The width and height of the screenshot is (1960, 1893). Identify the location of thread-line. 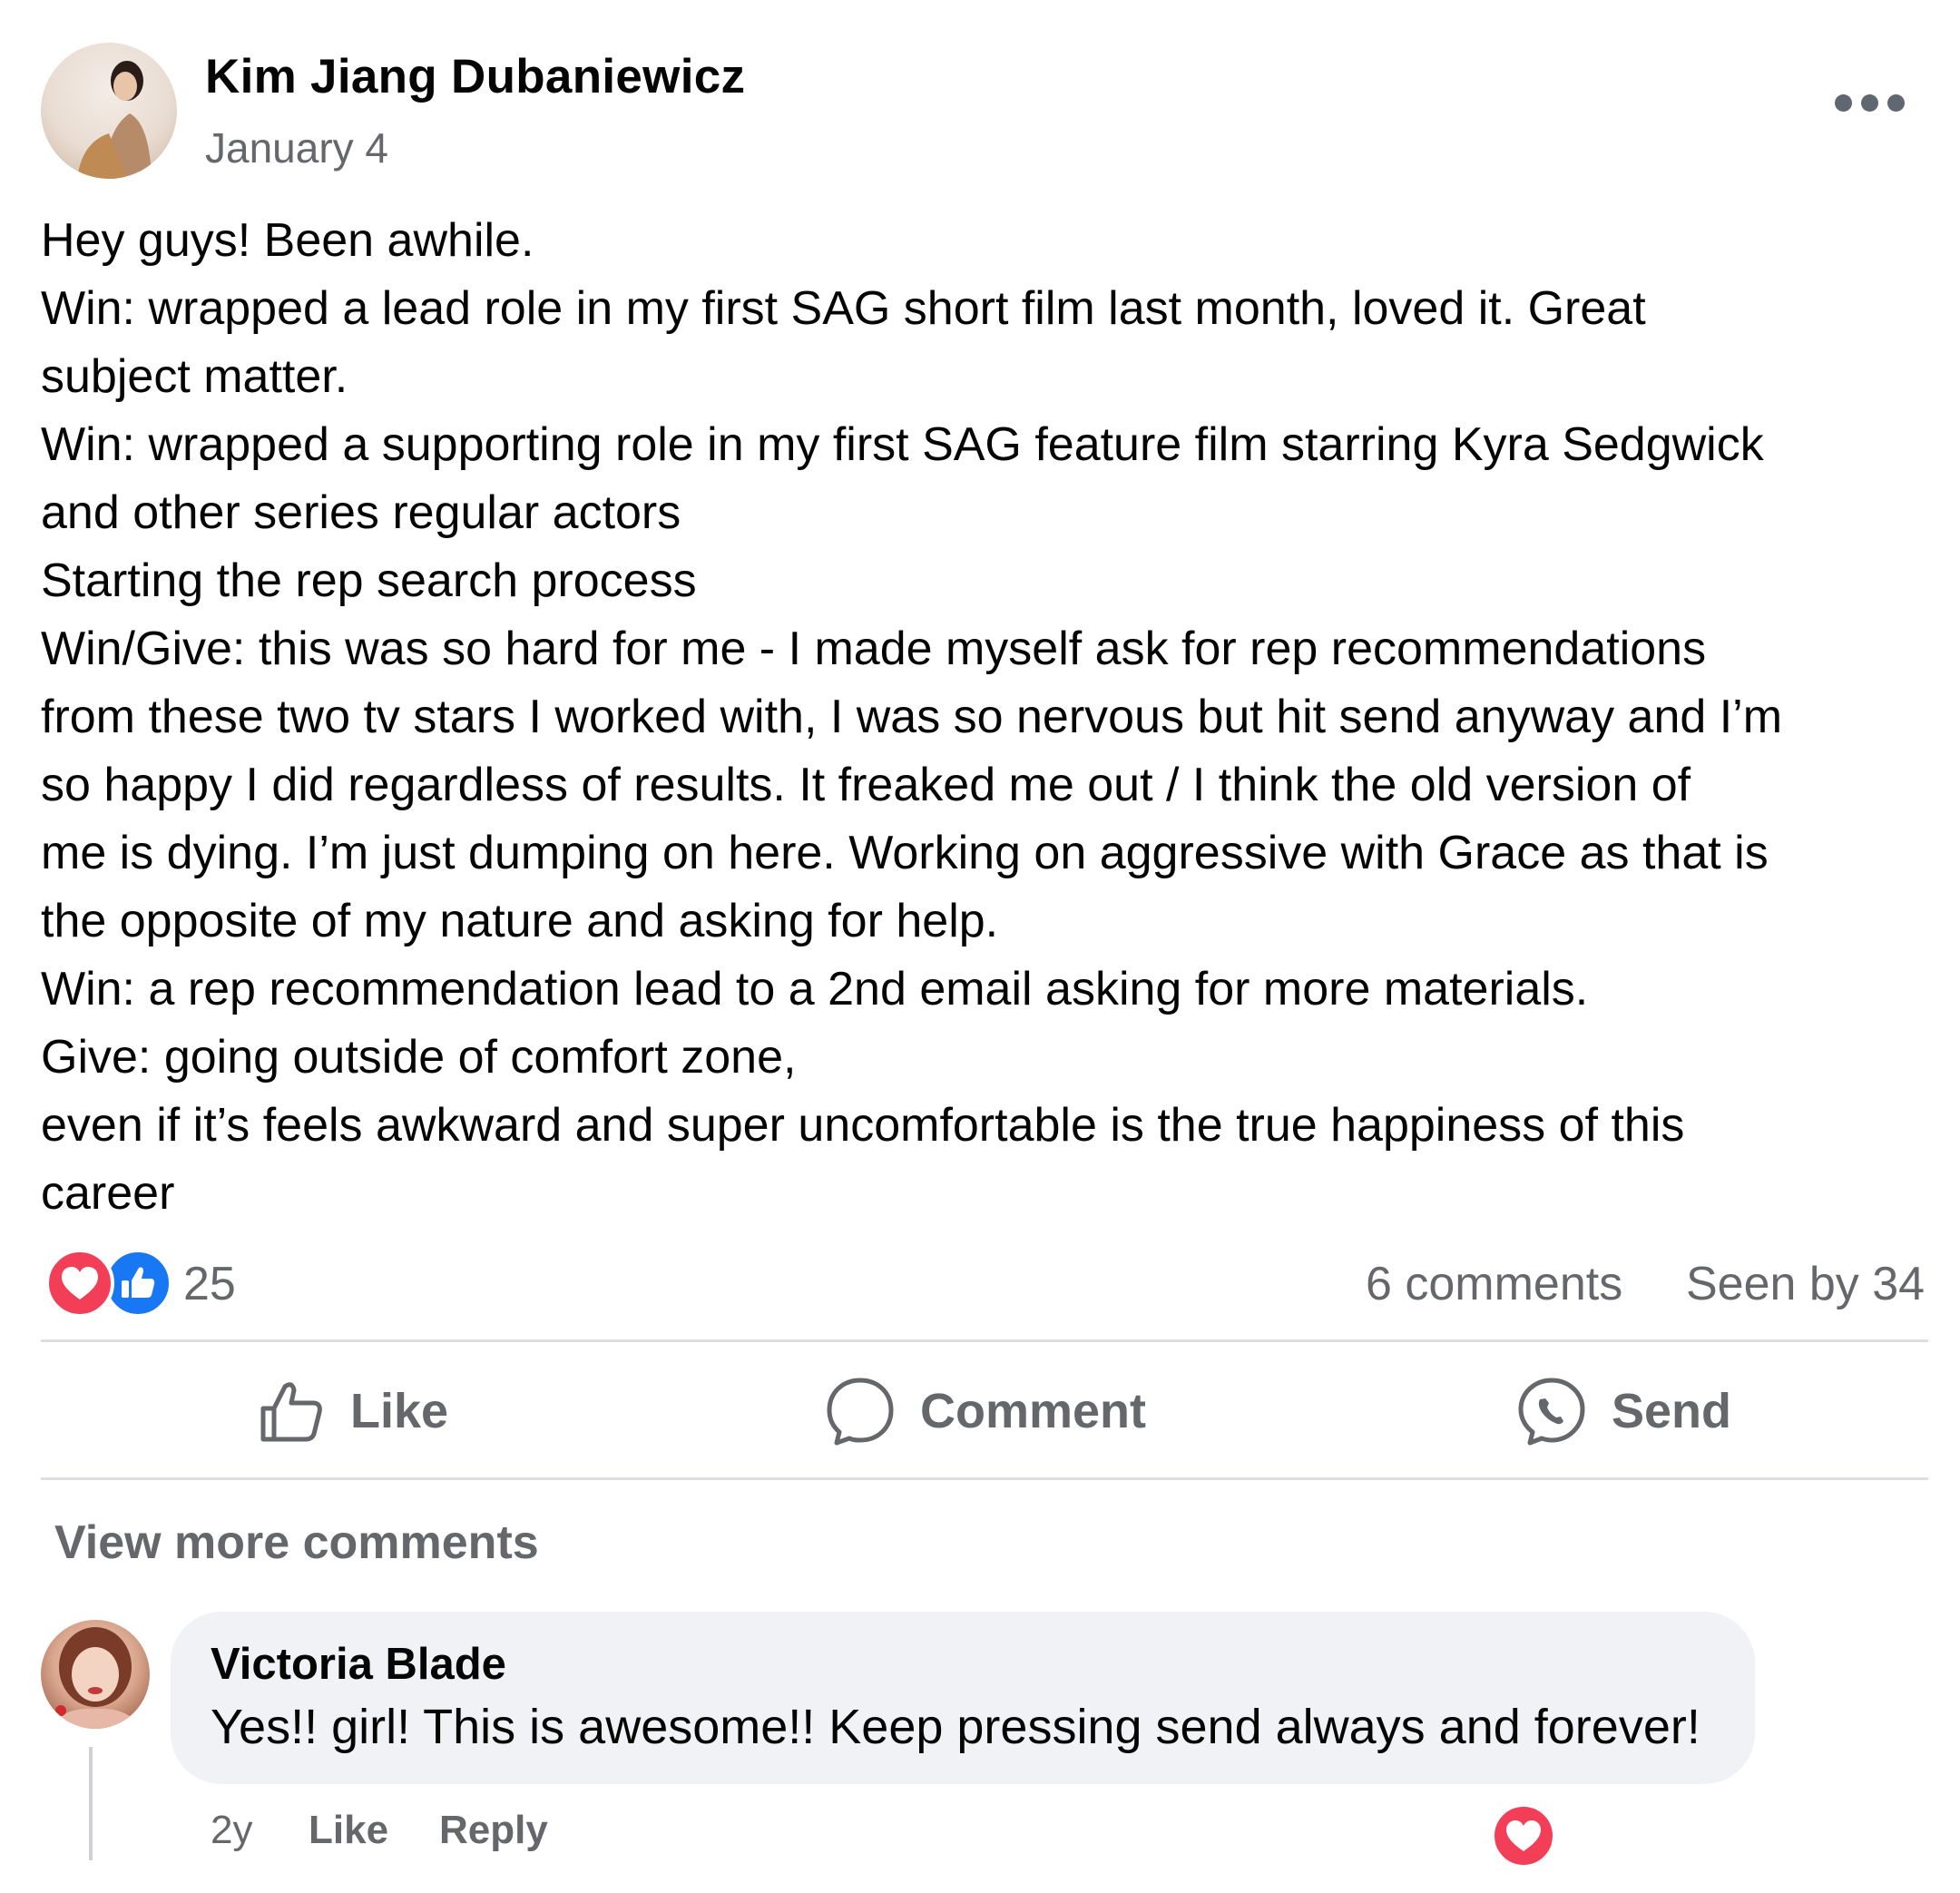
(91, 1804).